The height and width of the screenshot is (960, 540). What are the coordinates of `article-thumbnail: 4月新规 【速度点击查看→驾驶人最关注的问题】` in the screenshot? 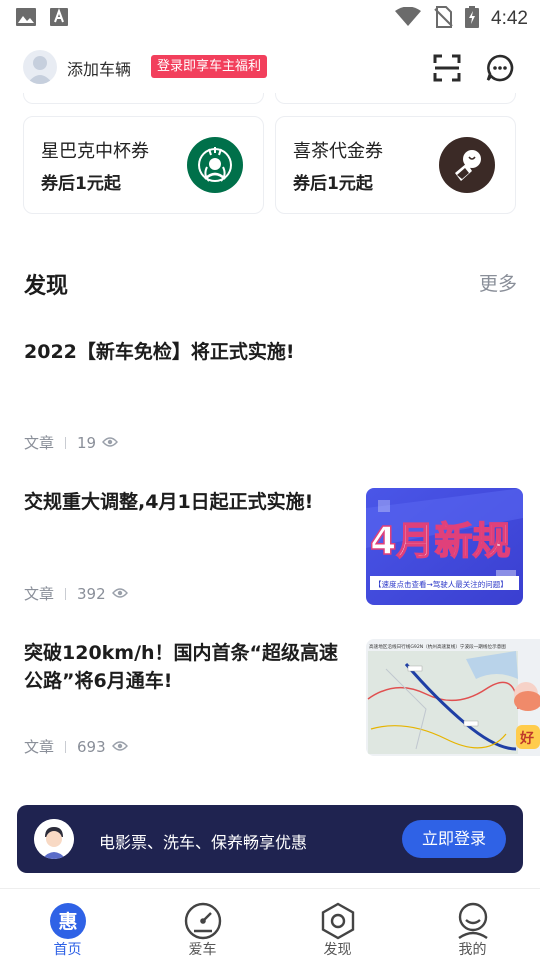 It's located at (444, 546).